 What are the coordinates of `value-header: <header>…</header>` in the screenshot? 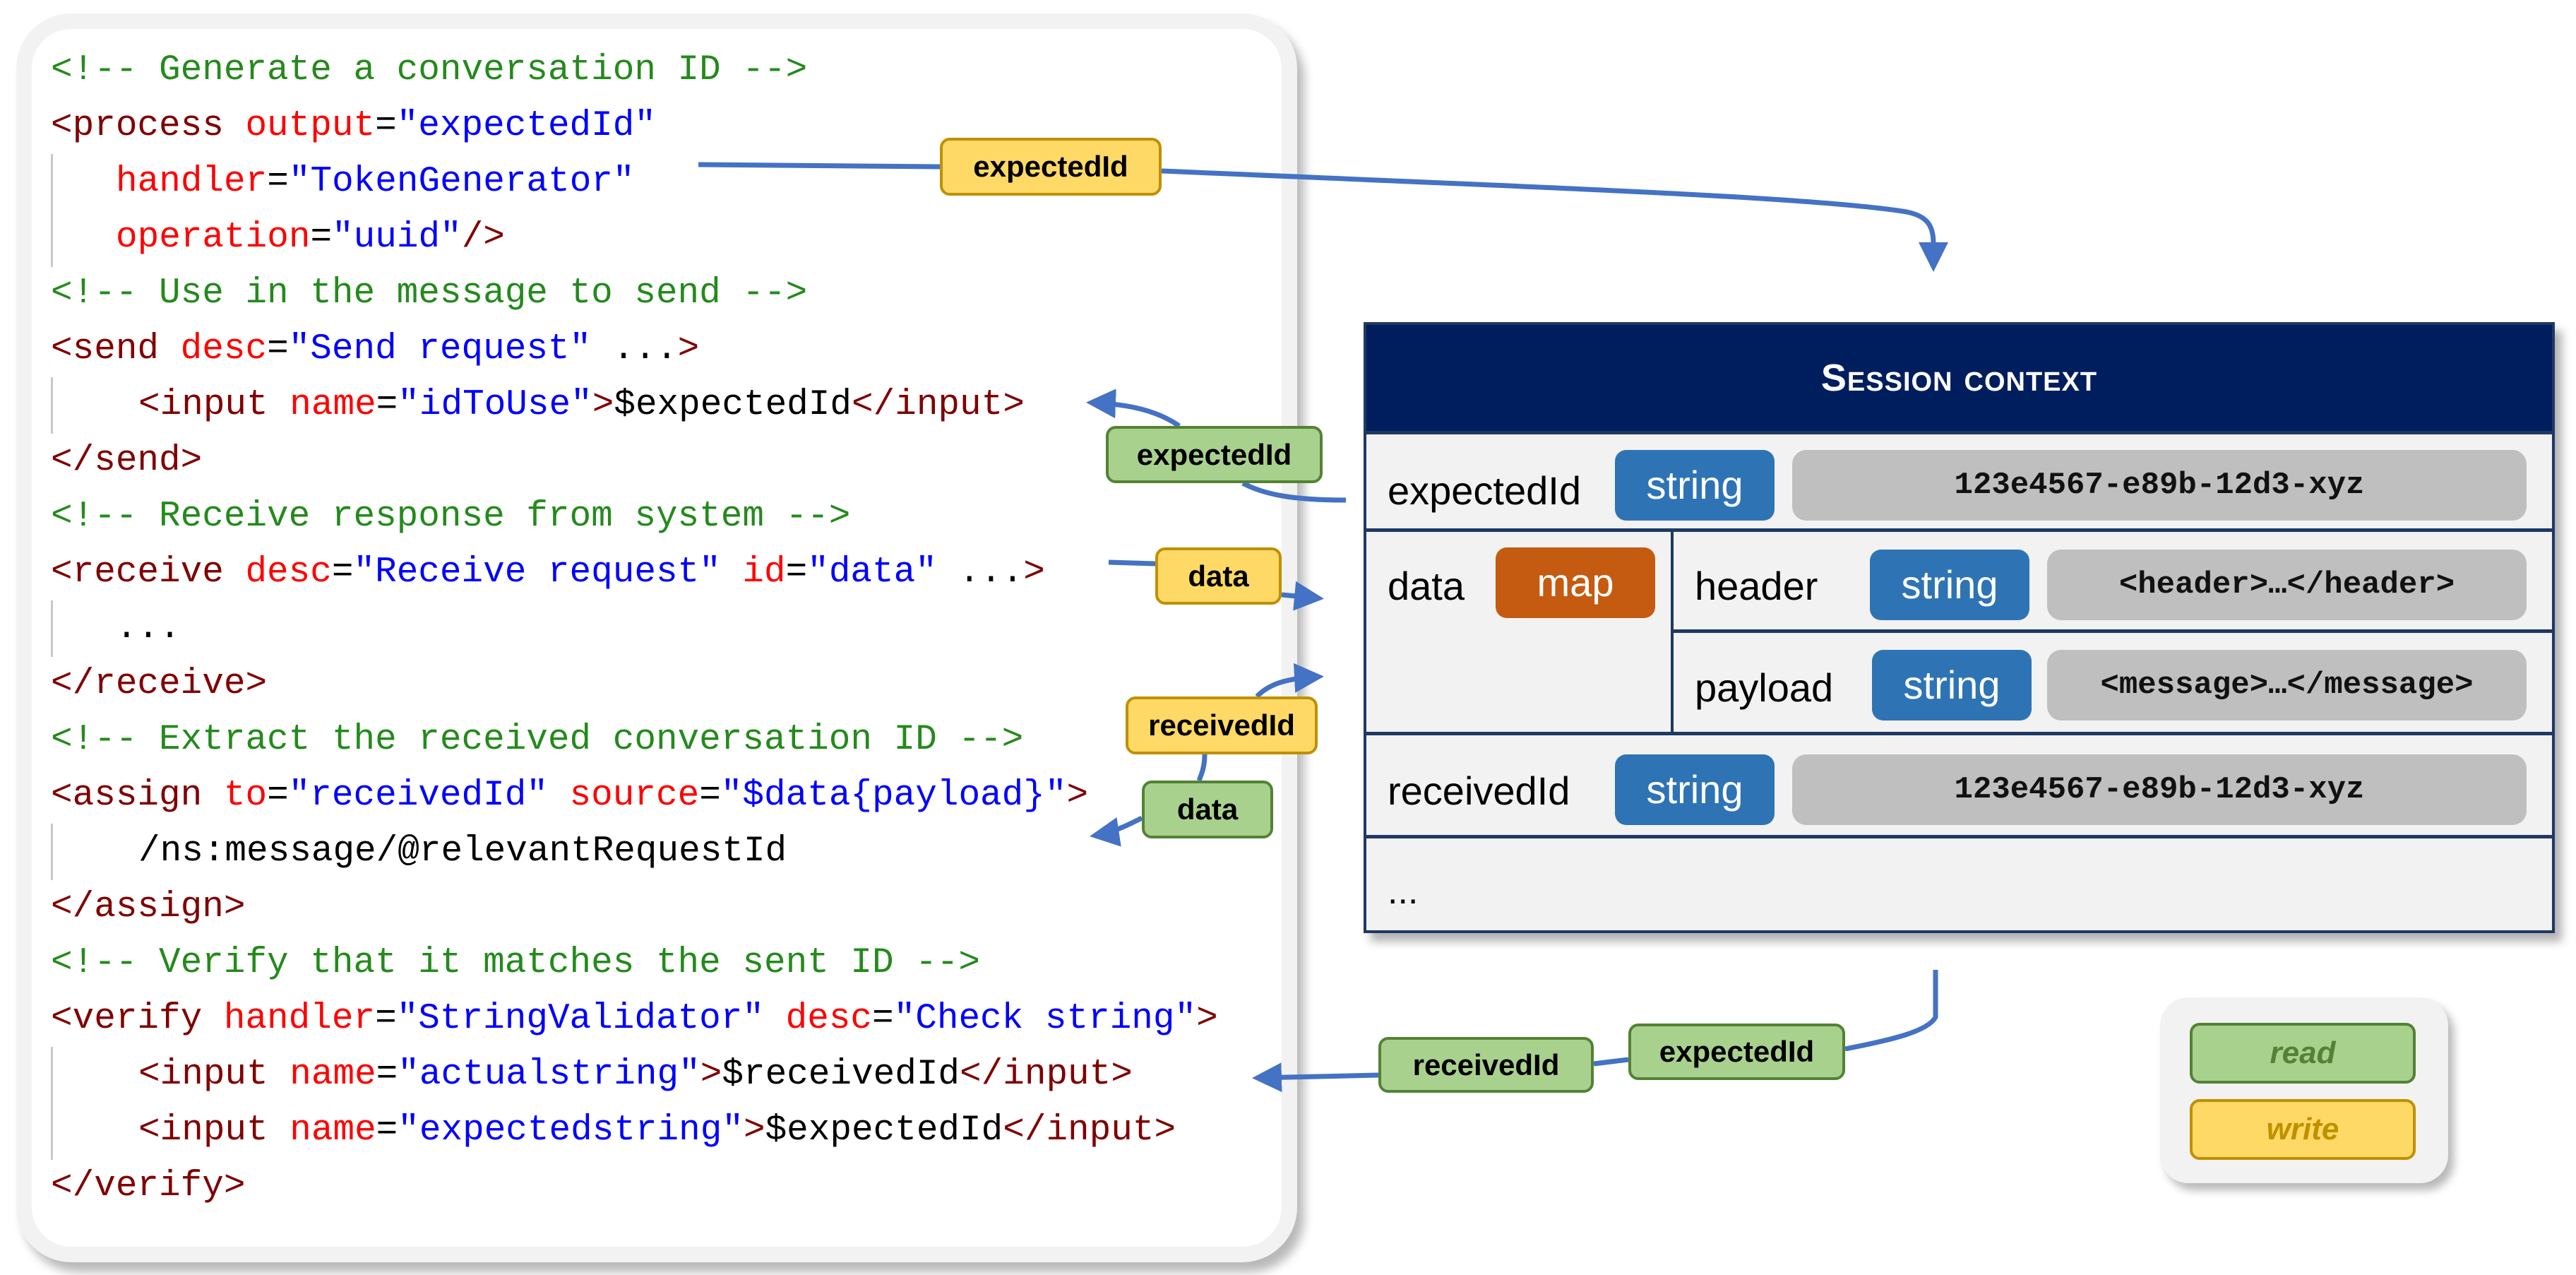 It's located at (2287, 585).